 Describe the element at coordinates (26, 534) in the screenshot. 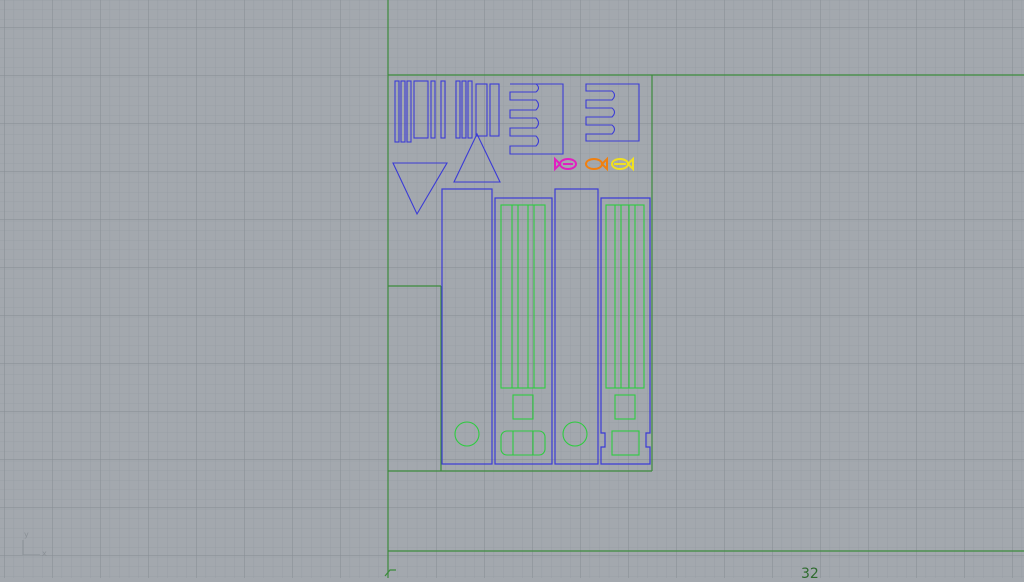

I see `axis-widget-y-label: y` at that location.